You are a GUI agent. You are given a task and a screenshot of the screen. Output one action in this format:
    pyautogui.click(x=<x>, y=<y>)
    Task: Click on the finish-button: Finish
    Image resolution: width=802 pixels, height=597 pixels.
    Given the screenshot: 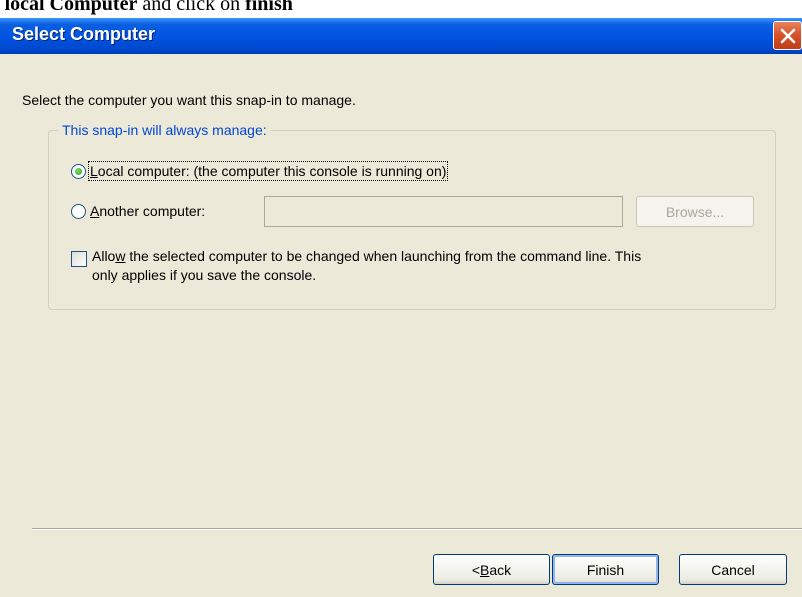 What is the action you would take?
    pyautogui.click(x=605, y=569)
    